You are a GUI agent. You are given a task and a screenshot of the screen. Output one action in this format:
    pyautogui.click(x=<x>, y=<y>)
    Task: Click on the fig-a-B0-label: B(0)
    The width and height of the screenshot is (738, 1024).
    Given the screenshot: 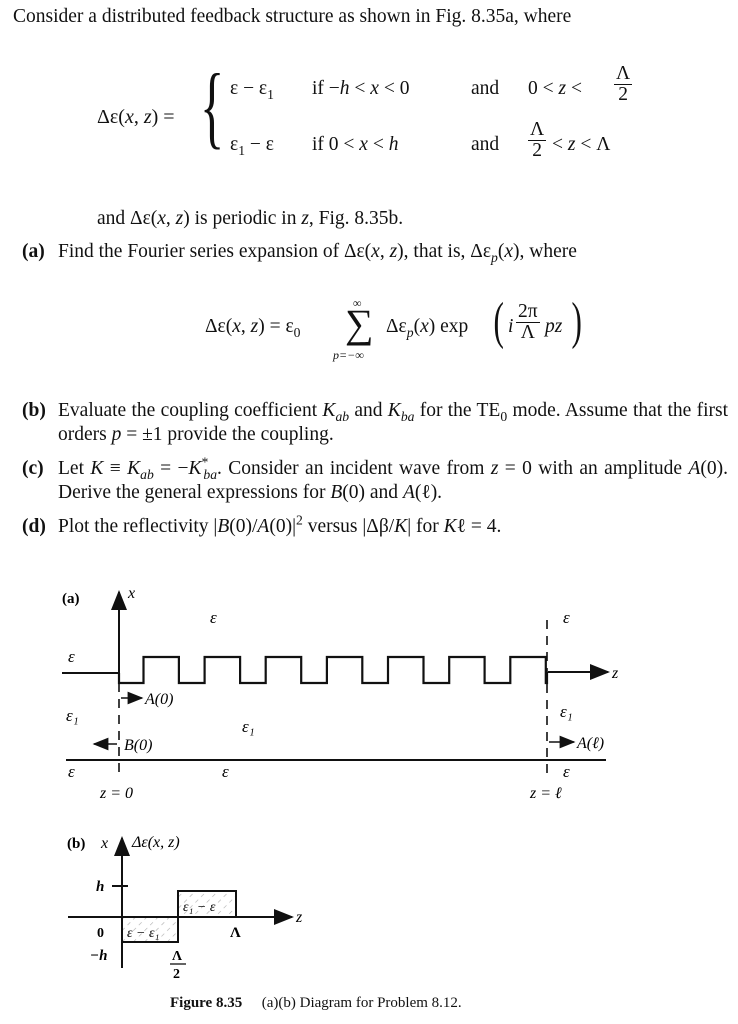 What is the action you would take?
    pyautogui.click(x=138, y=745)
    